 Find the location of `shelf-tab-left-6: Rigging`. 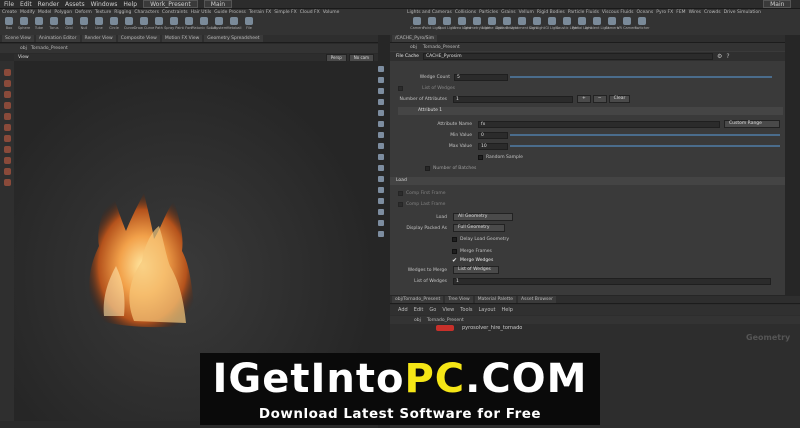

shelf-tab-left-6: Rigging is located at coordinates (122, 12).